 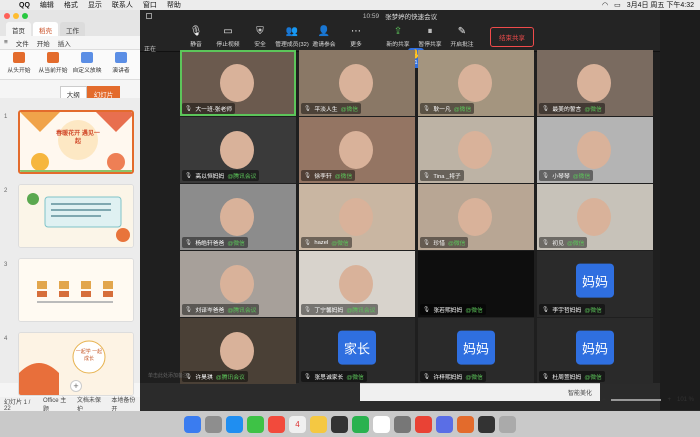 What do you see at coordinates (423, 424) in the screenshot?
I see `music-icon` at bounding box center [423, 424].